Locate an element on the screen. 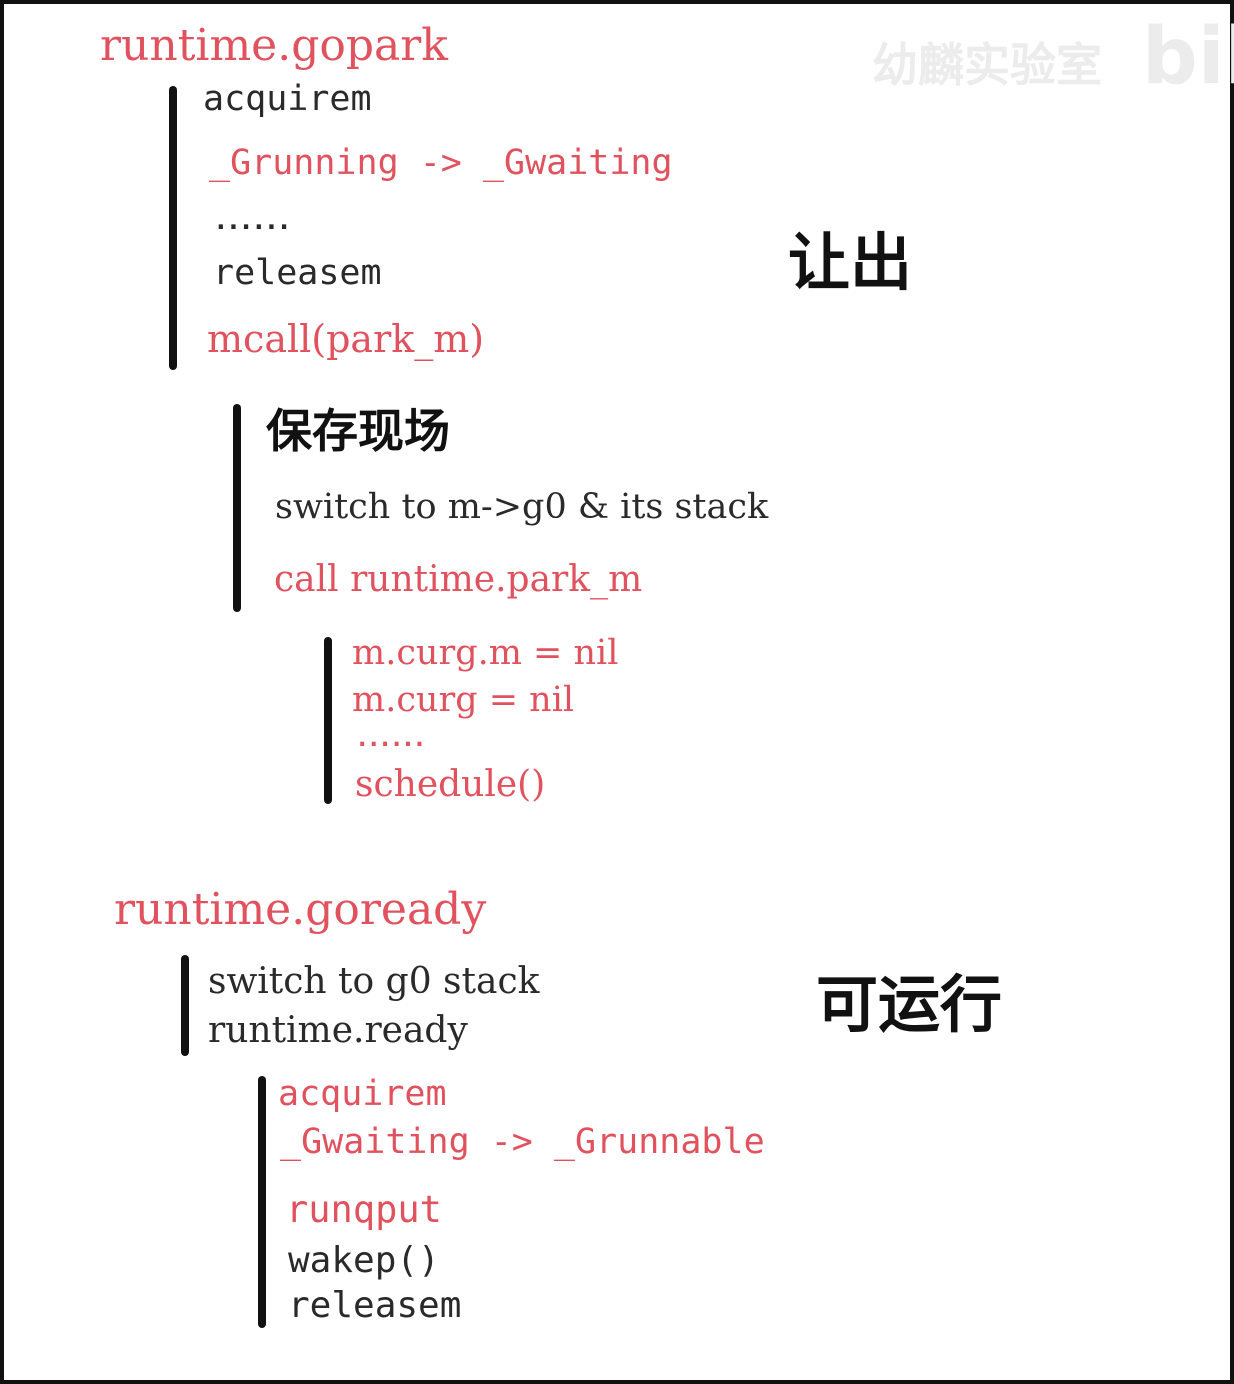 The width and height of the screenshot is (1234, 1384). ready-runqput: runqput is located at coordinates (364, 1209).